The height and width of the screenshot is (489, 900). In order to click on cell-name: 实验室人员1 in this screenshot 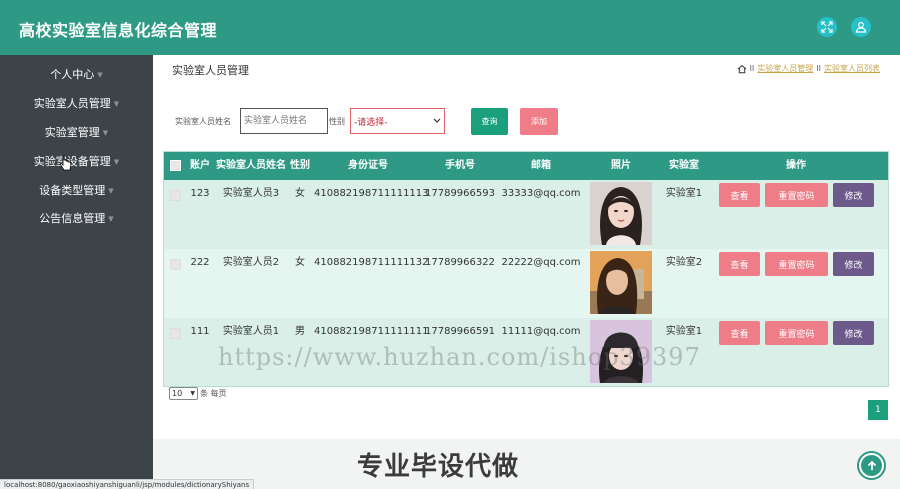, I will do `click(251, 331)`.